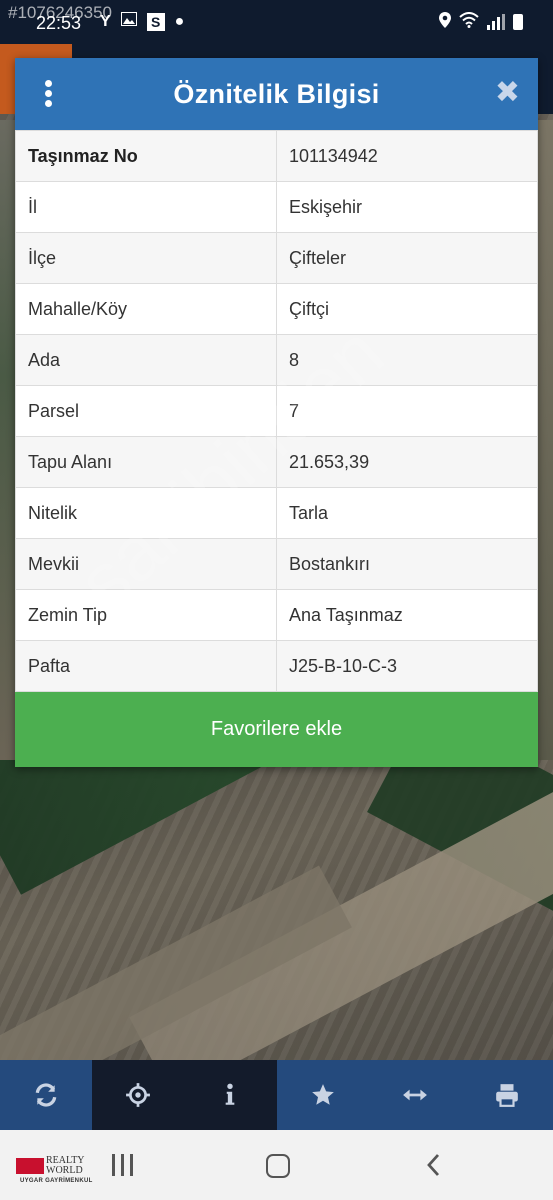 The width and height of the screenshot is (553, 1200). I want to click on dialog-header: Öznitelik Bilgisi ✖, so click(276, 94).